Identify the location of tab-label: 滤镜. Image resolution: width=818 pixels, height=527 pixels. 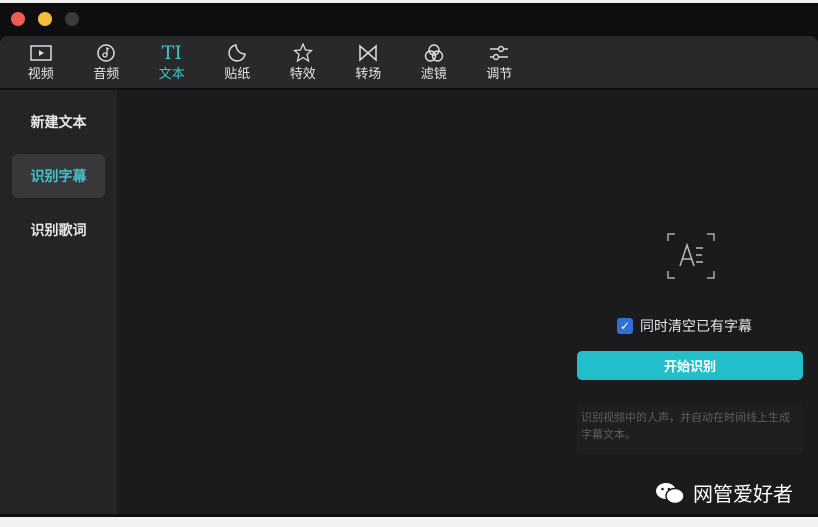
(433, 74).